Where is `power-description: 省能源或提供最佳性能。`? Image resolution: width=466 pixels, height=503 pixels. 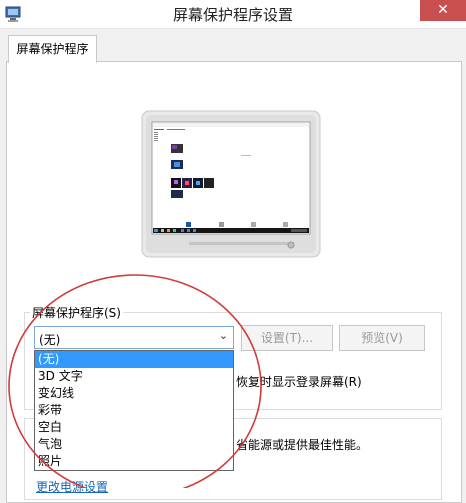 power-description: 省能源或提供最佳性能。 is located at coordinates (302, 445).